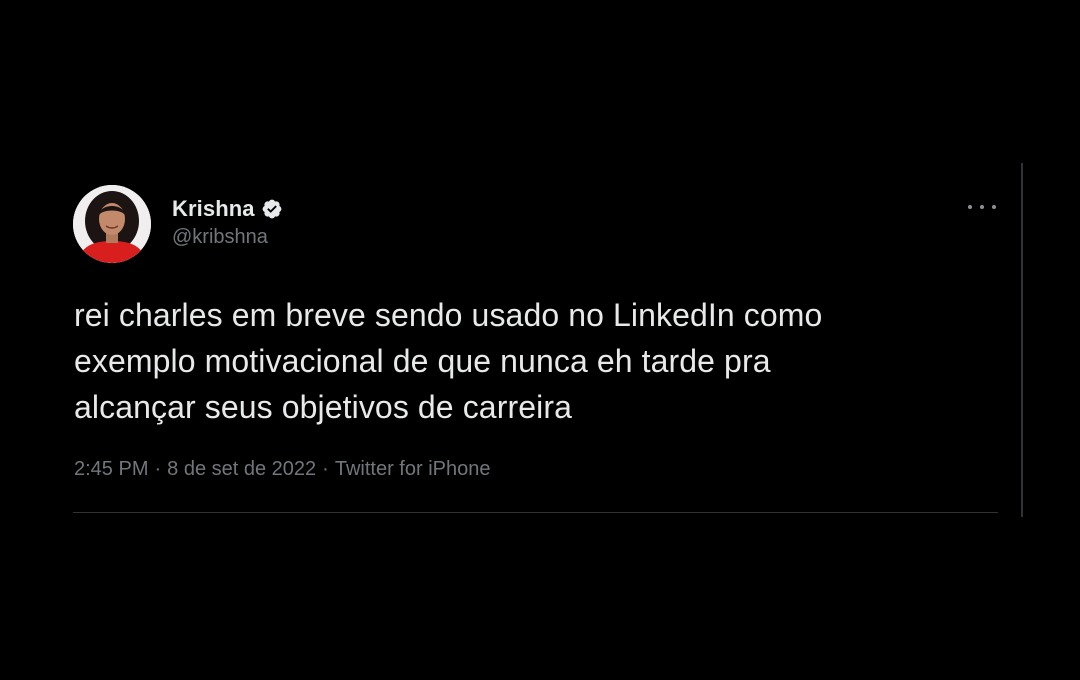 This screenshot has height=680, width=1080. What do you see at coordinates (323, 407) in the screenshot?
I see `tweet-text-line: alcançar seus objetivos de carreira` at bounding box center [323, 407].